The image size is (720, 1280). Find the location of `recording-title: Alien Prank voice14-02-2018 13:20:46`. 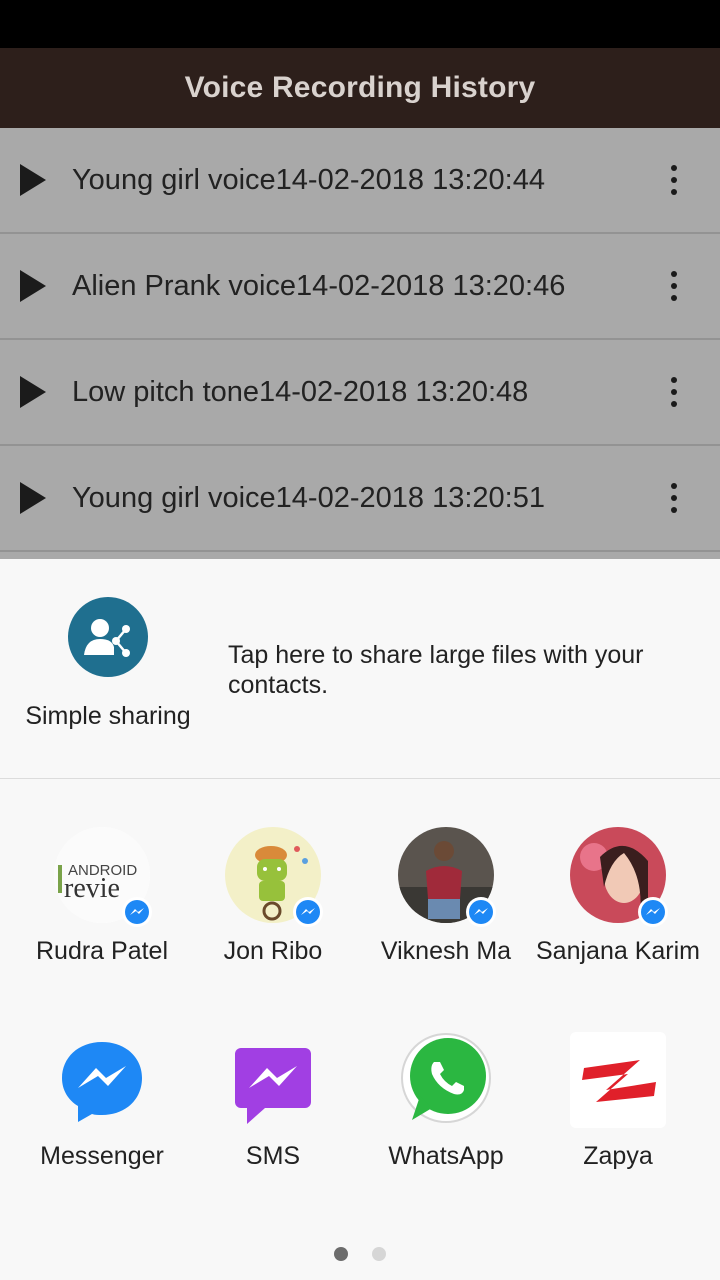

recording-title: Alien Prank voice14-02-2018 13:20:46 is located at coordinates (319, 285).